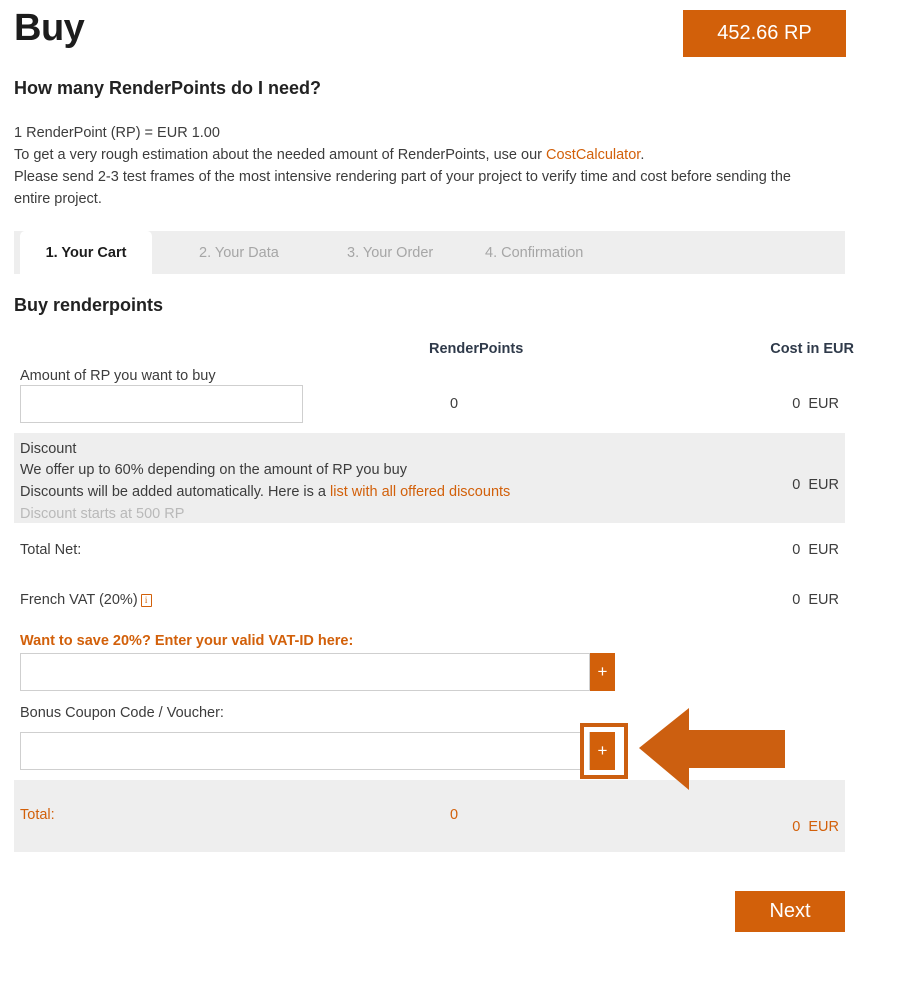 Image resolution: width=899 pixels, height=1001 pixels. Describe the element at coordinates (790, 911) in the screenshot. I see `next-button: Next` at that location.